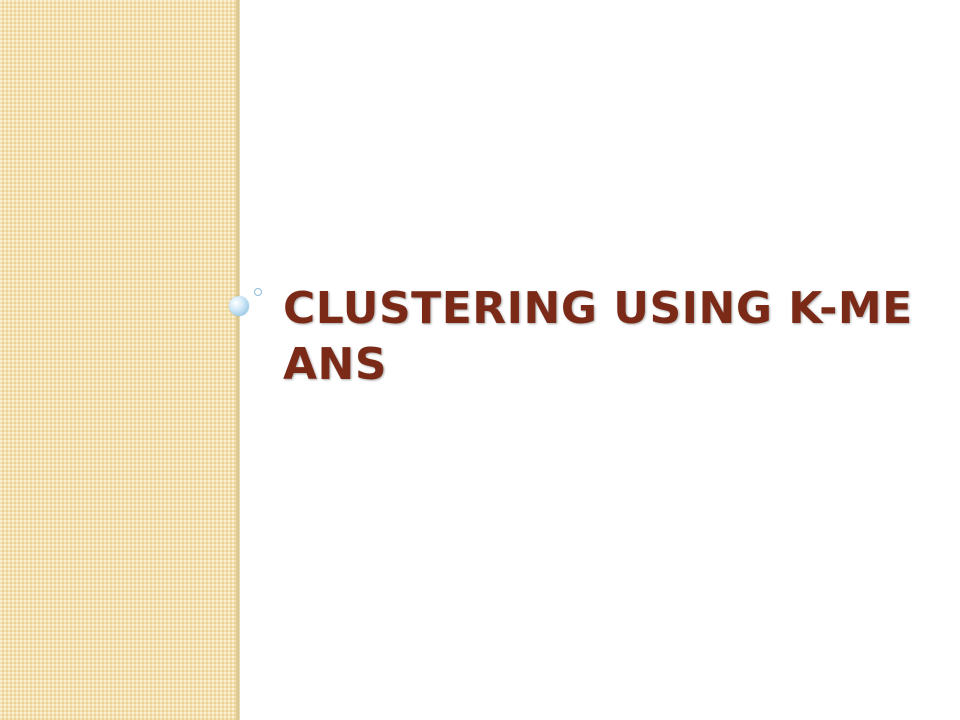 The height and width of the screenshot is (720, 960). What do you see at coordinates (258, 292) in the screenshot?
I see `small-bubble-icon` at bounding box center [258, 292].